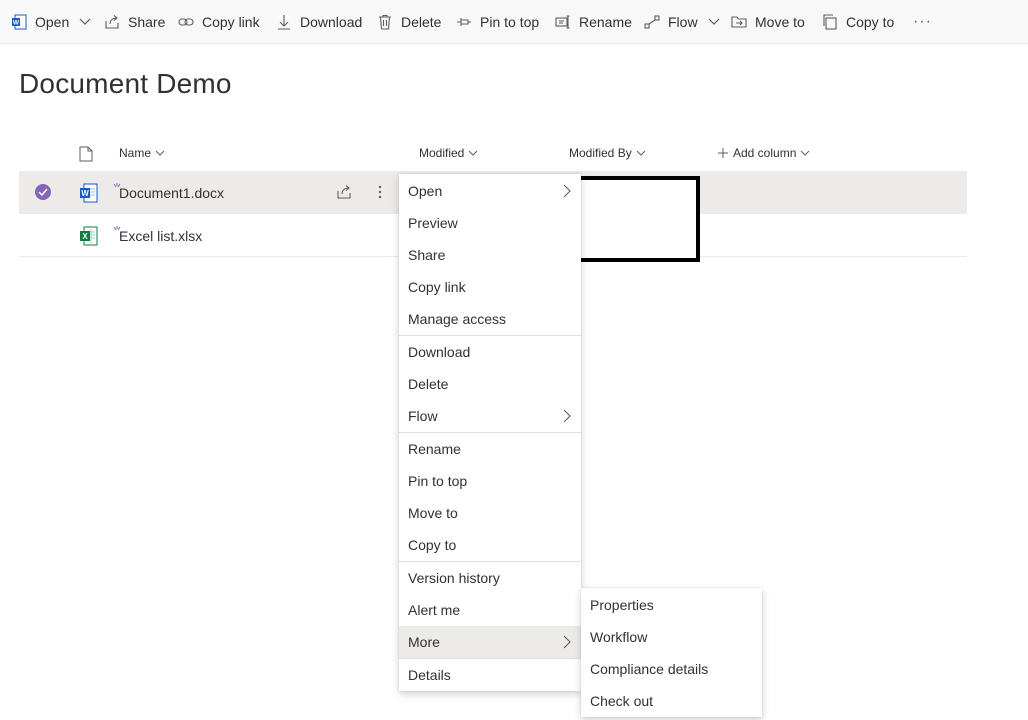  Describe the element at coordinates (490, 449) in the screenshot. I see `menu-item-rename: Rename` at that location.